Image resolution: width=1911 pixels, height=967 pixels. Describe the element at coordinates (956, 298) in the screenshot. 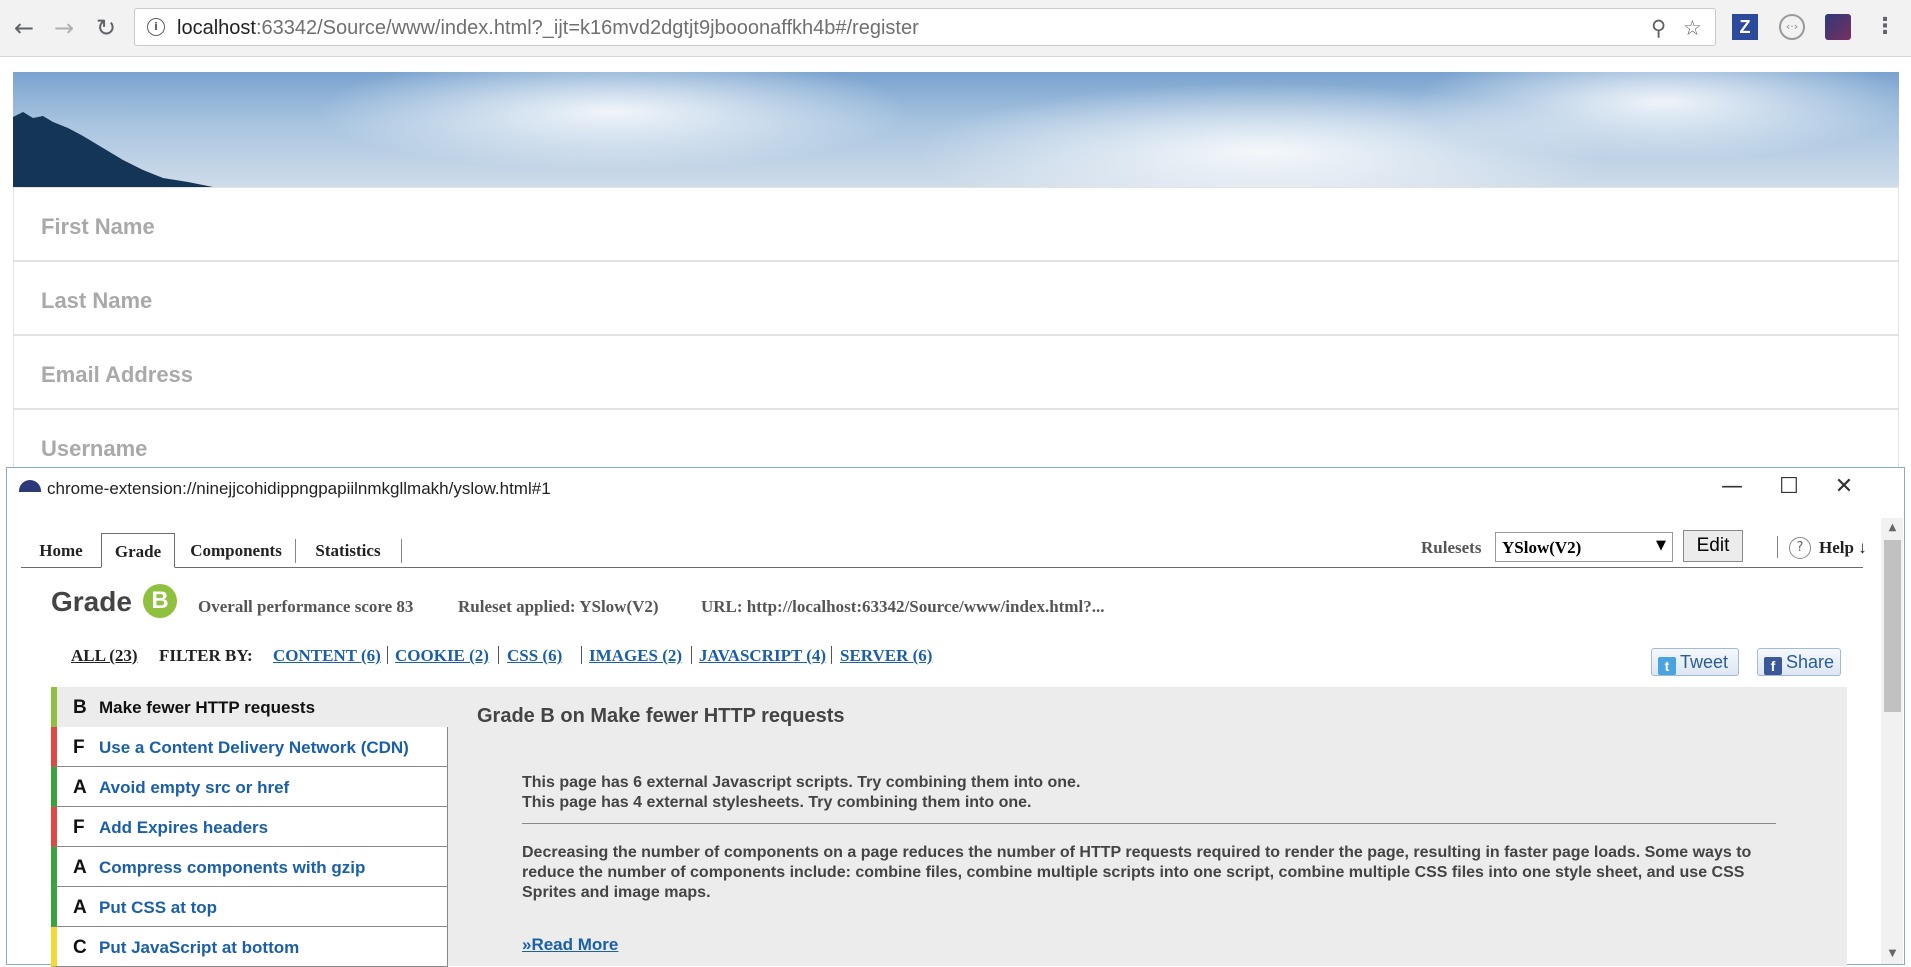

I see `last-name-field: Last Name` at that location.